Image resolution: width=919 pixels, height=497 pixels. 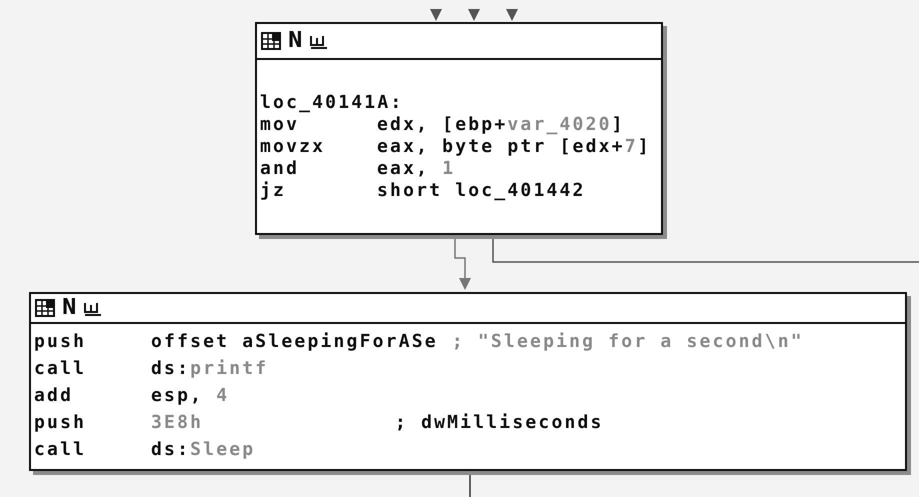 What do you see at coordinates (294, 341) in the screenshot?
I see `instruction-operand: offset aSleepingForASe` at bounding box center [294, 341].